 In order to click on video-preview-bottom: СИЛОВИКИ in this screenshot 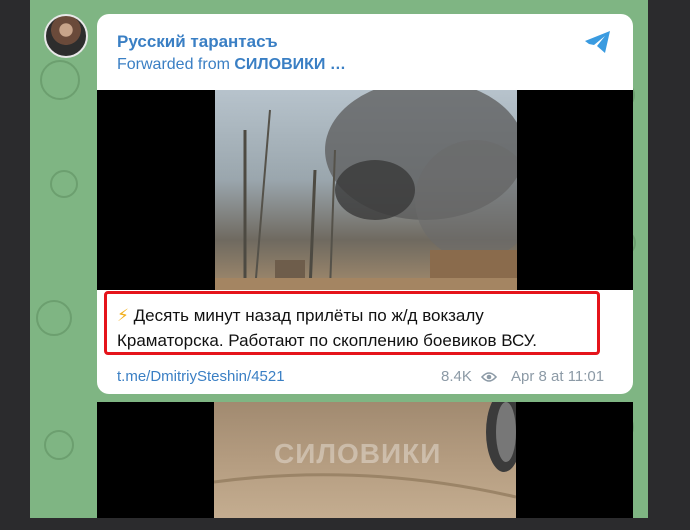, I will do `click(365, 460)`.